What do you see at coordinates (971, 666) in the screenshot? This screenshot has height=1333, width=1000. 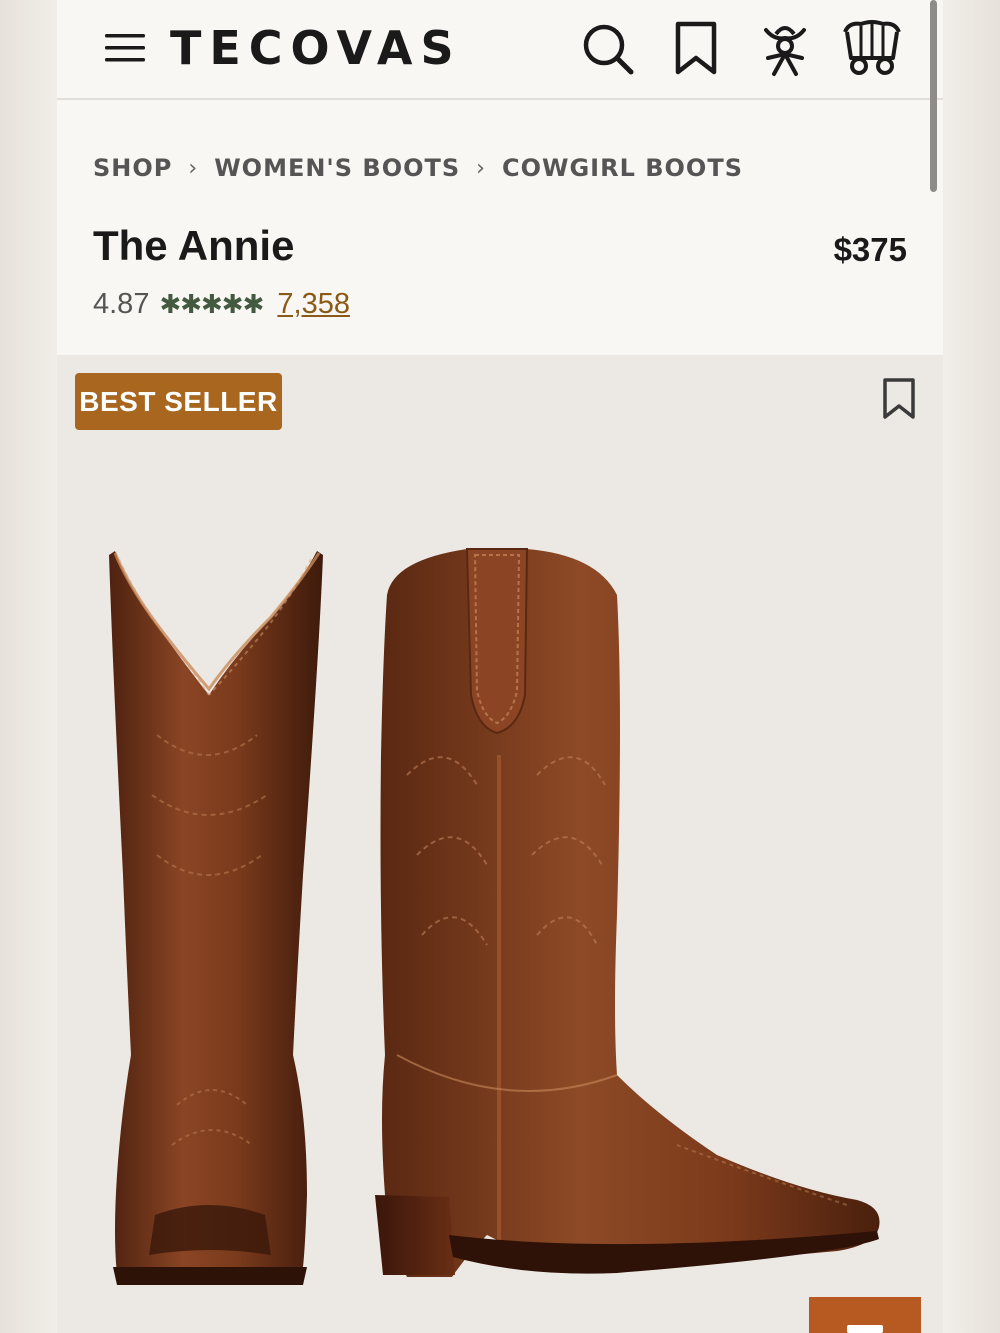 I see `right-margin` at bounding box center [971, 666].